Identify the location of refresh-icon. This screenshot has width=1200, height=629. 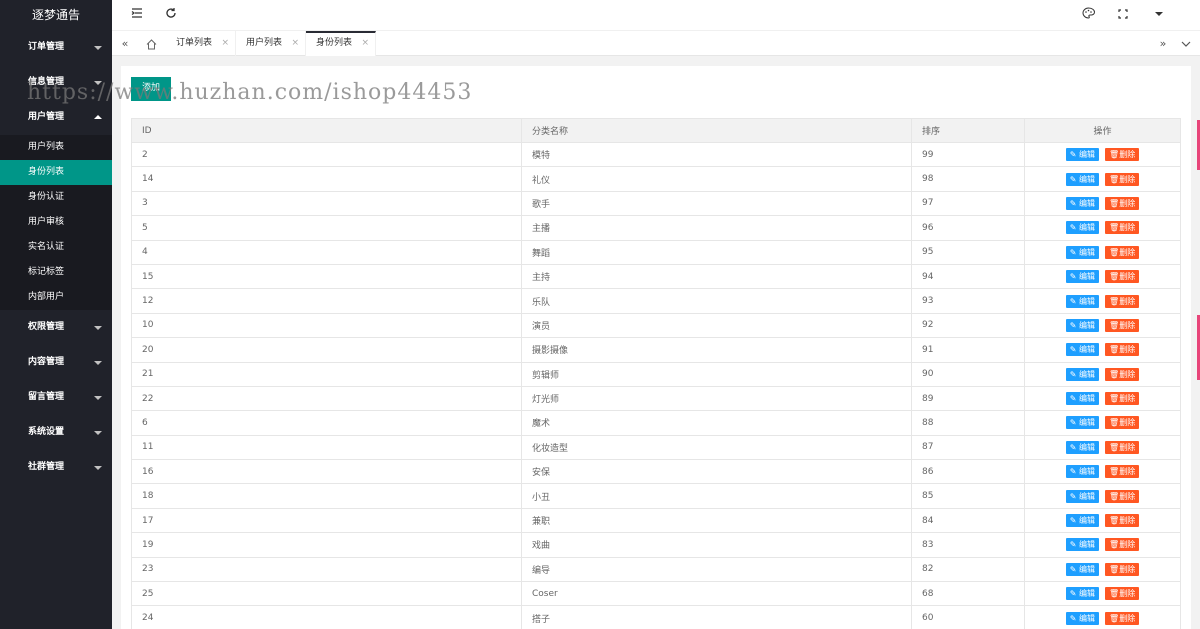
(171, 15).